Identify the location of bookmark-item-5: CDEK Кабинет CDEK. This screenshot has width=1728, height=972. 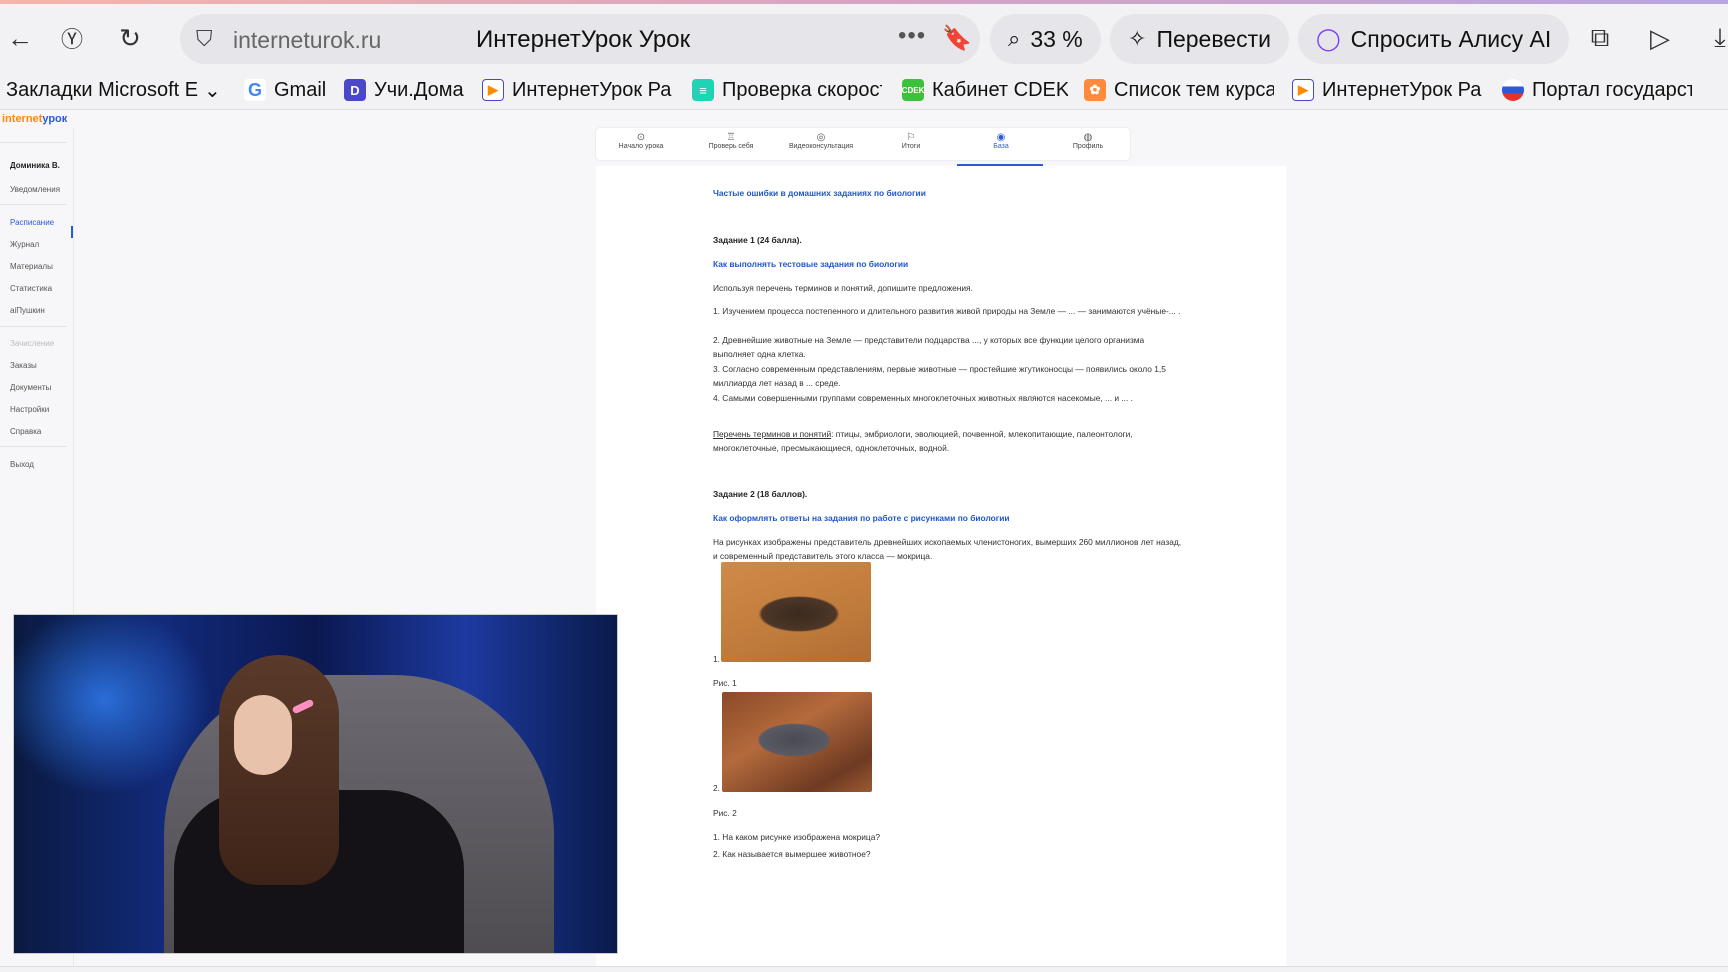
(985, 90).